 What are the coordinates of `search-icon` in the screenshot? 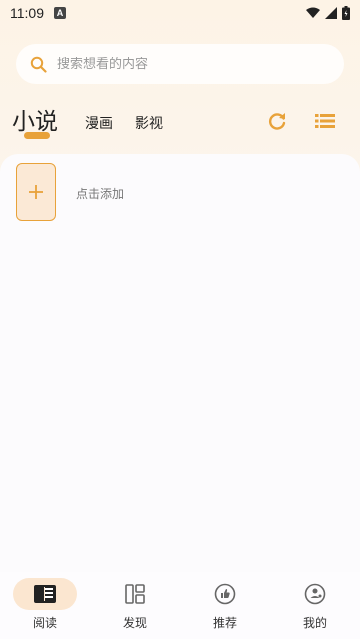 It's located at (38, 64).